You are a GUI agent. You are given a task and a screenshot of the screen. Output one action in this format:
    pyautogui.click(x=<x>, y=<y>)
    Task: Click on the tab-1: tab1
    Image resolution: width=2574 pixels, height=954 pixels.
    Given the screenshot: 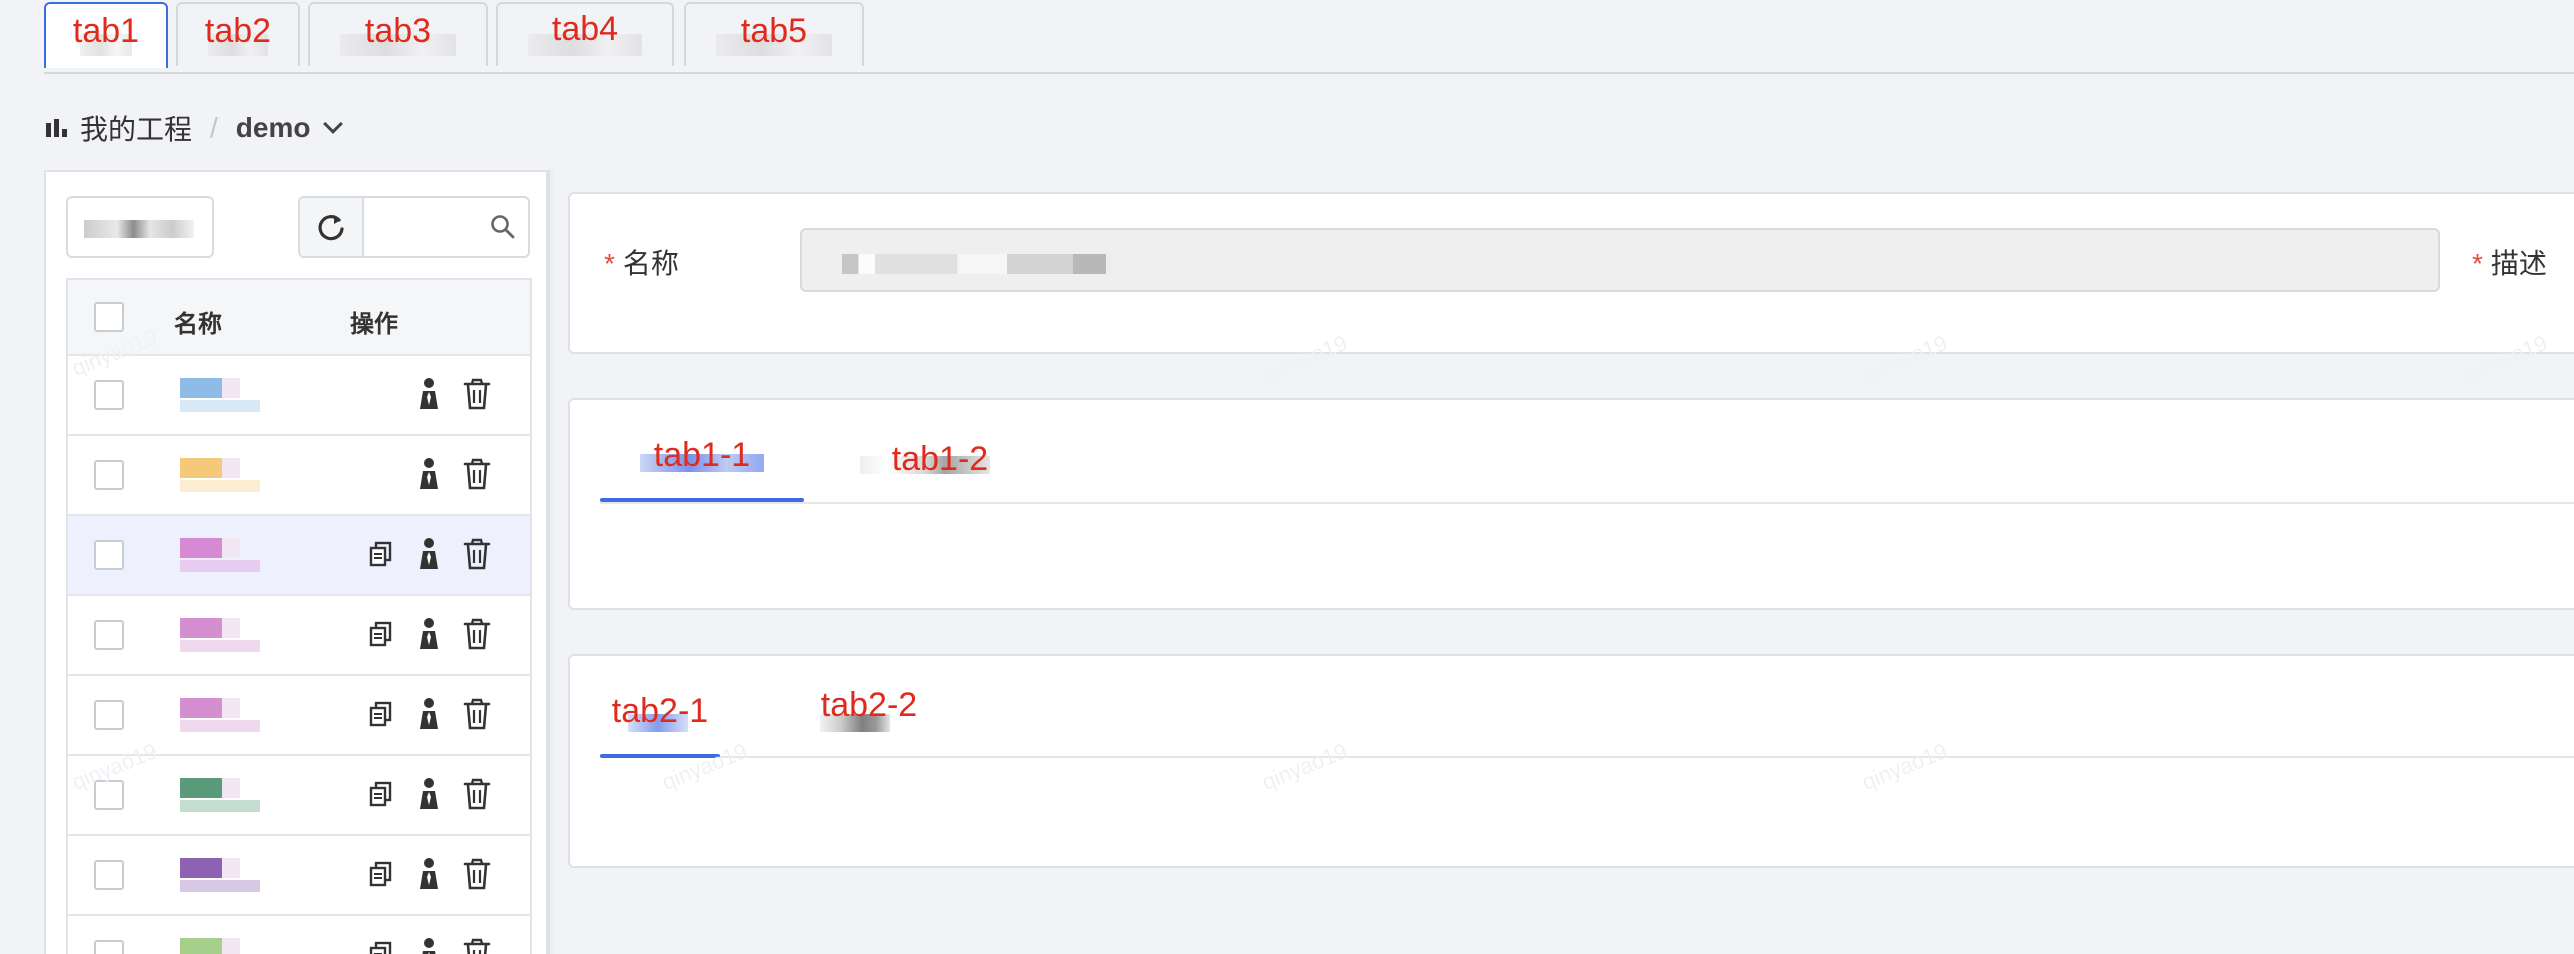 What is the action you would take?
    pyautogui.click(x=106, y=35)
    